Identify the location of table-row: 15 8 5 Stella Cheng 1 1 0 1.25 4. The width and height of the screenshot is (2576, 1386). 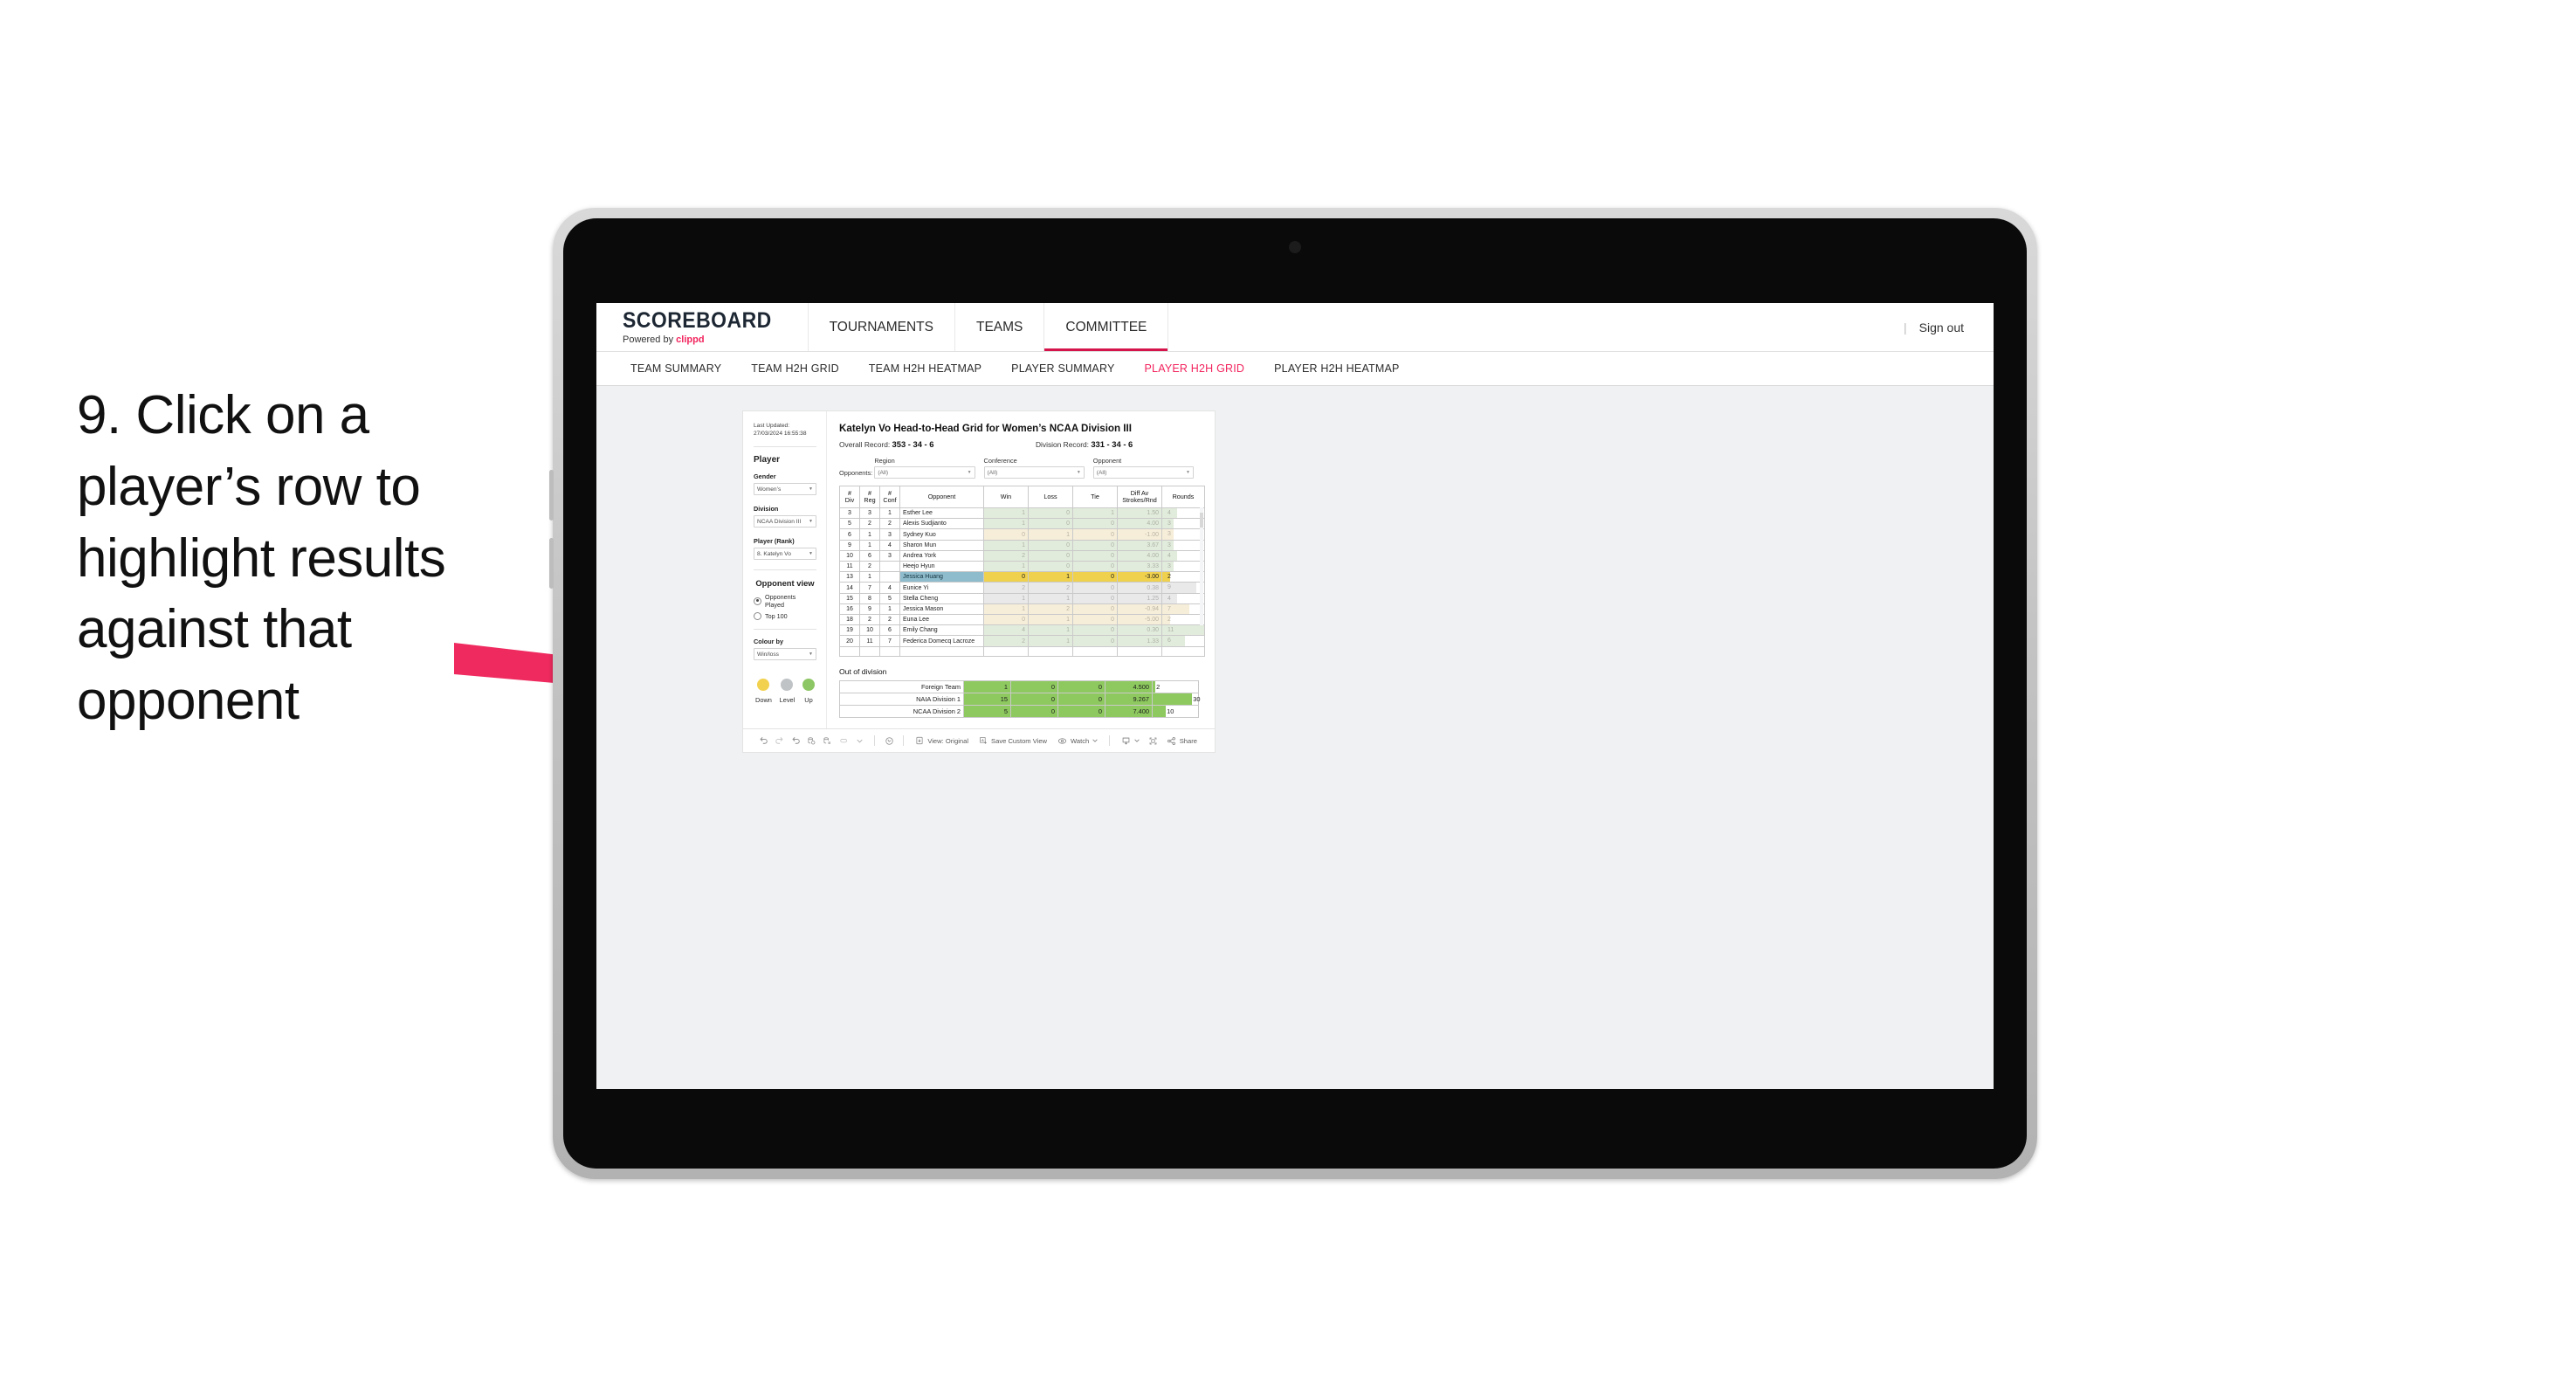
(1022, 598).